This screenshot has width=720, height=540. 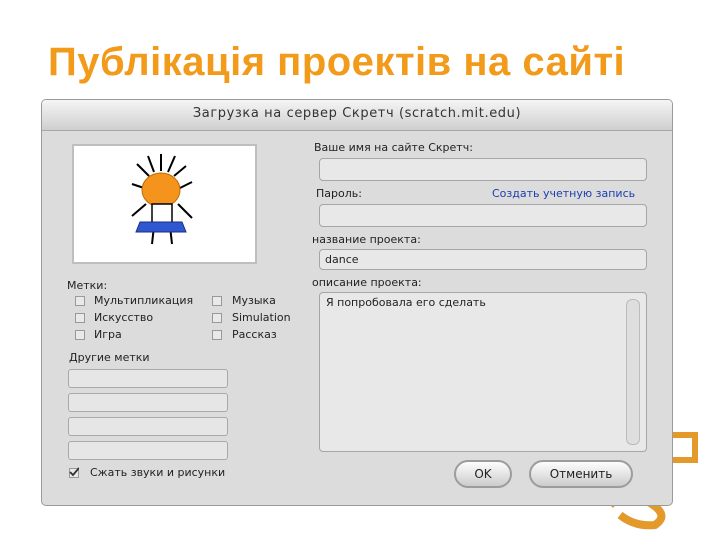 I want to click on tag-label-game: Игра, so click(x=108, y=334).